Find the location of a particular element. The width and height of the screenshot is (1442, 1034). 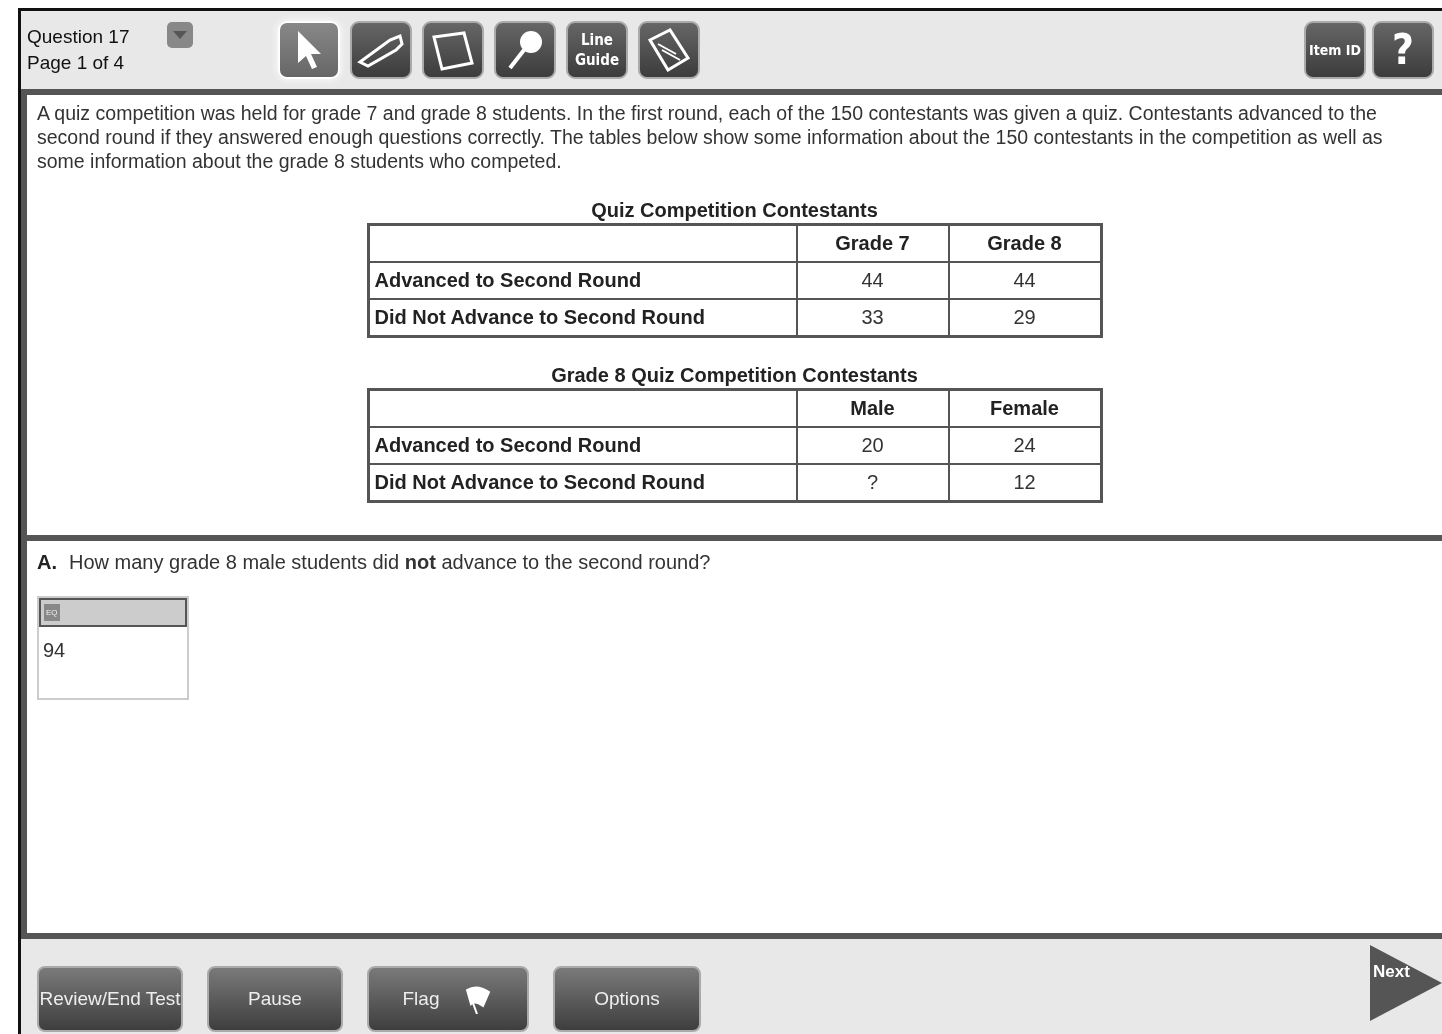

question-text: How many grade 8 male students did not advance to the second round? is located at coordinates (390, 562).